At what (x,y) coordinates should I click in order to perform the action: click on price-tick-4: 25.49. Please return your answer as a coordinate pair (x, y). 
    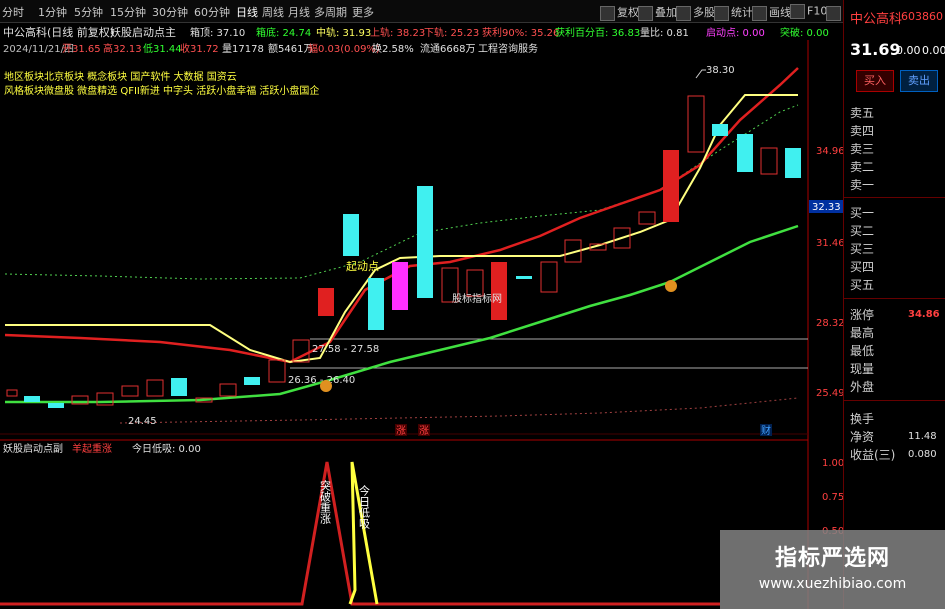
    Looking at the image, I should click on (829, 393).